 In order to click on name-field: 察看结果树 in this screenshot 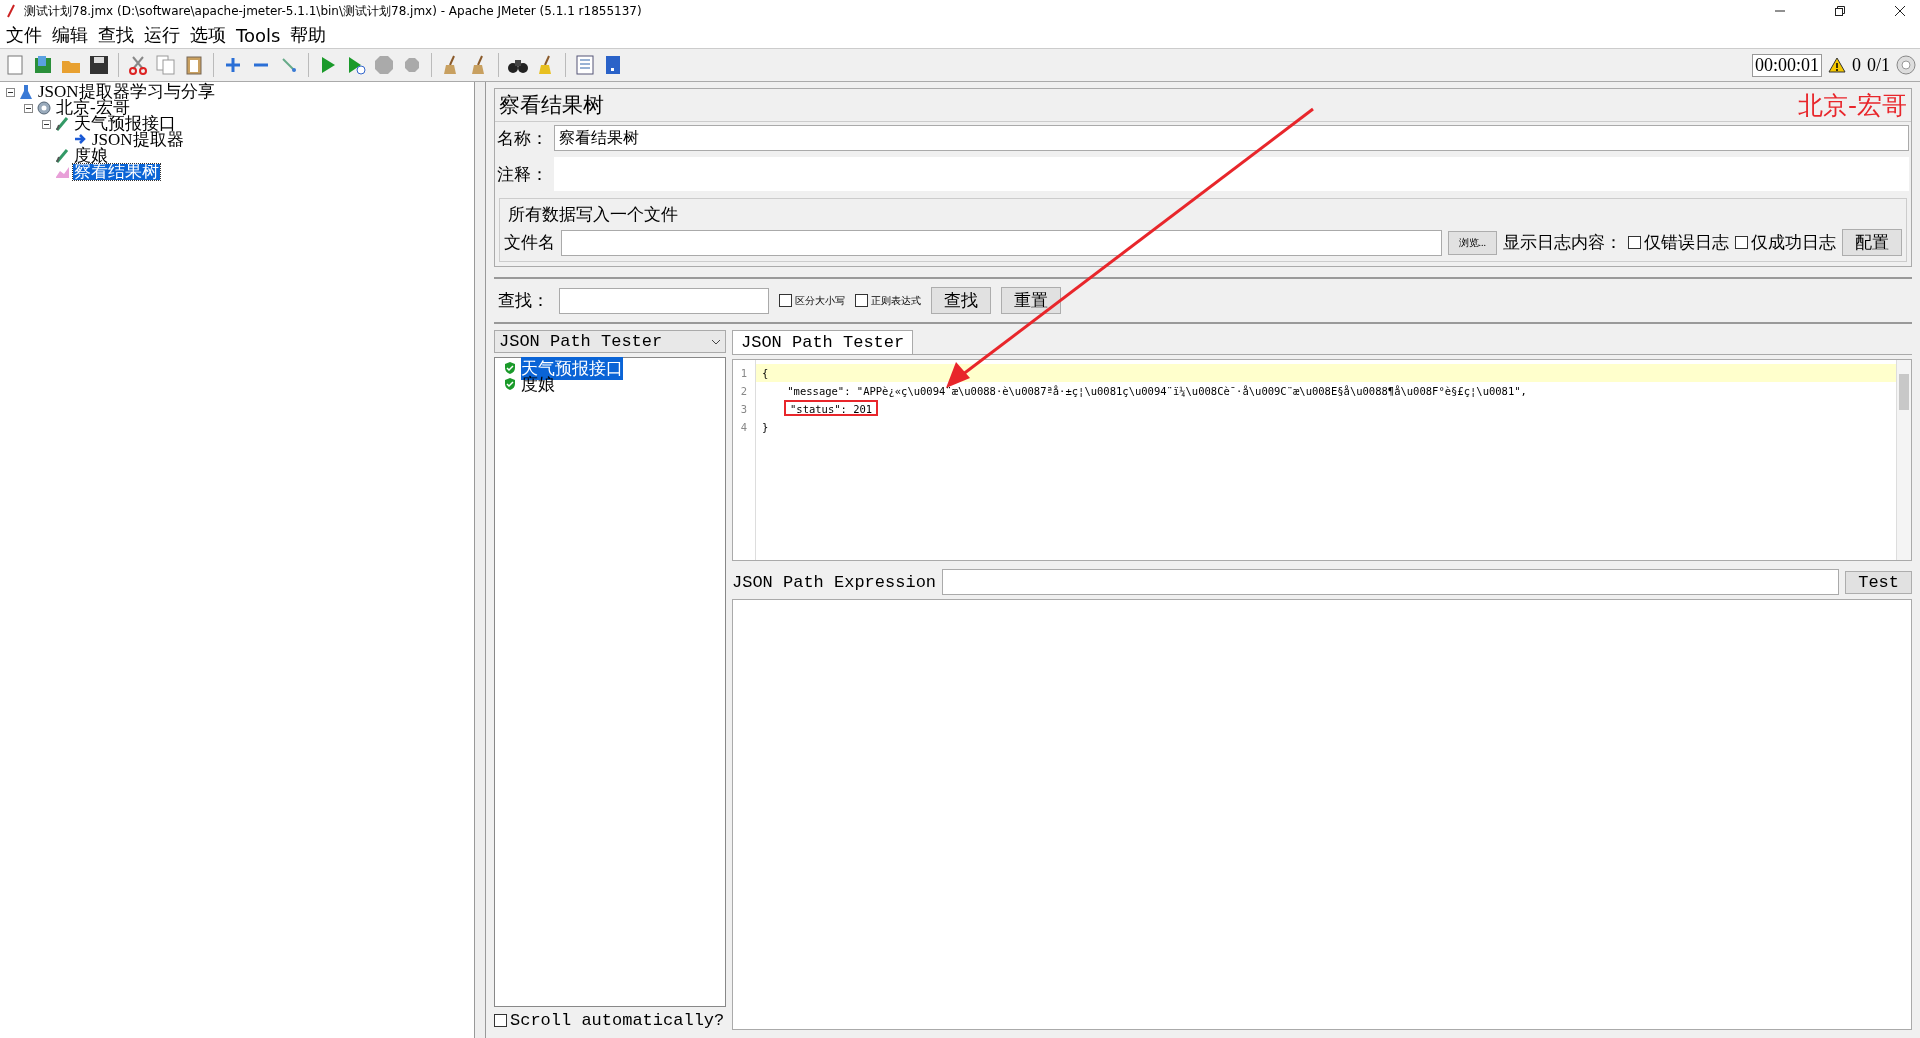, I will do `click(1231, 138)`.